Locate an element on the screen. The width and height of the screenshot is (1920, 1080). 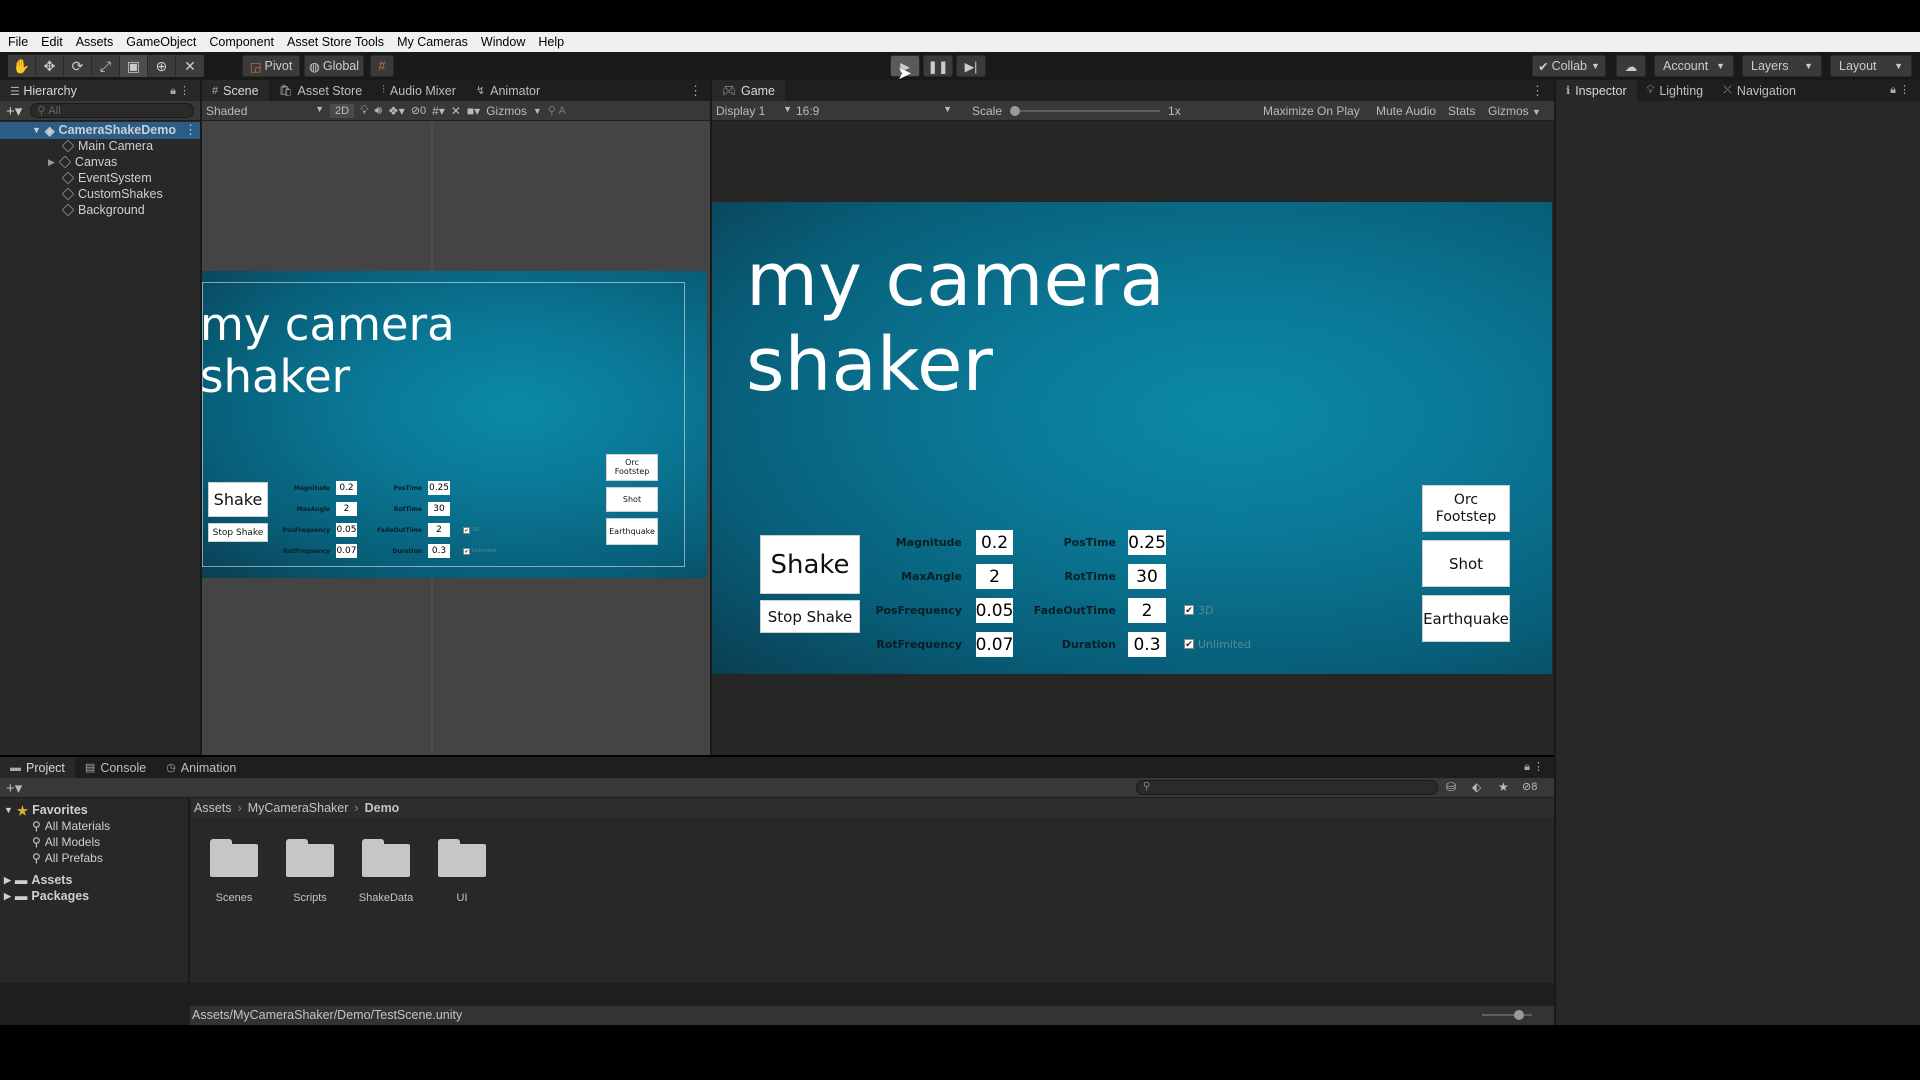
collab-dropdown: ✔ Collab ▼ is located at coordinates (1569, 66).